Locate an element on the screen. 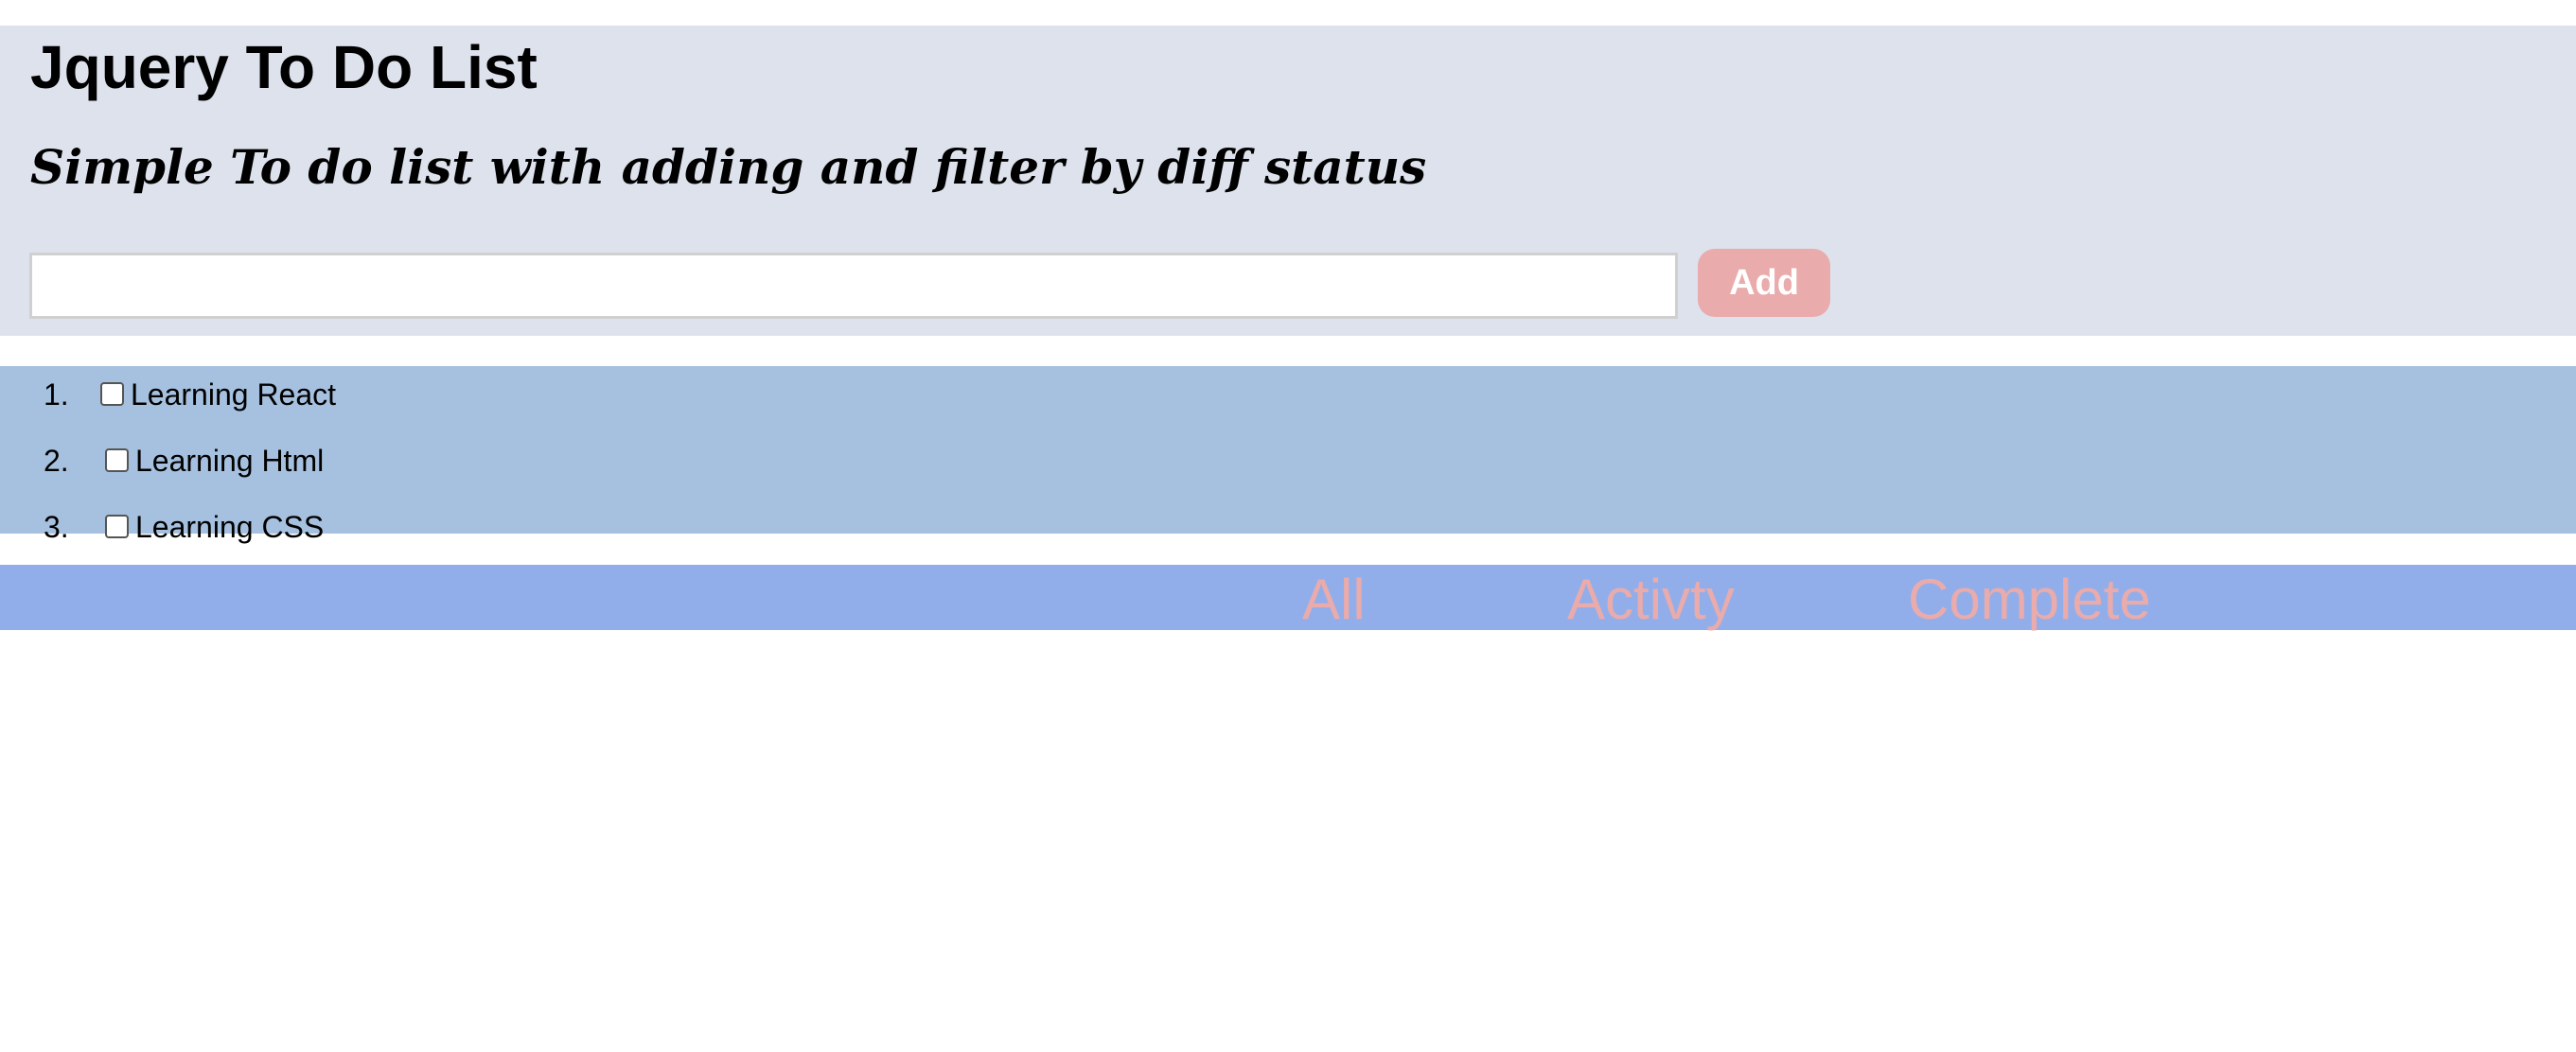 The width and height of the screenshot is (2576, 1052). todo-label: Learning React is located at coordinates (234, 394).